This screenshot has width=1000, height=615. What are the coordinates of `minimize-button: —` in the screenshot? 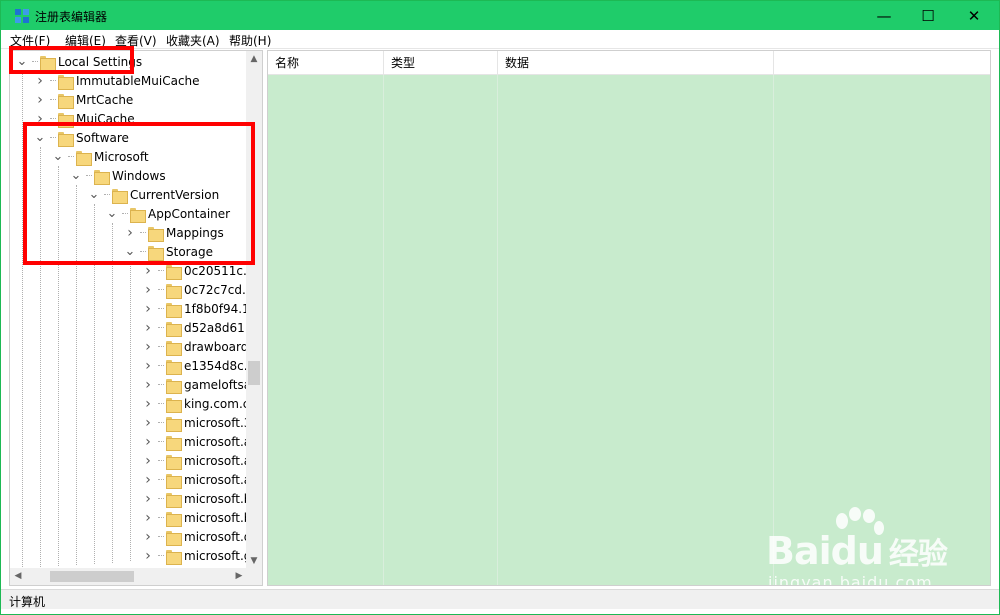 It's located at (884, 15).